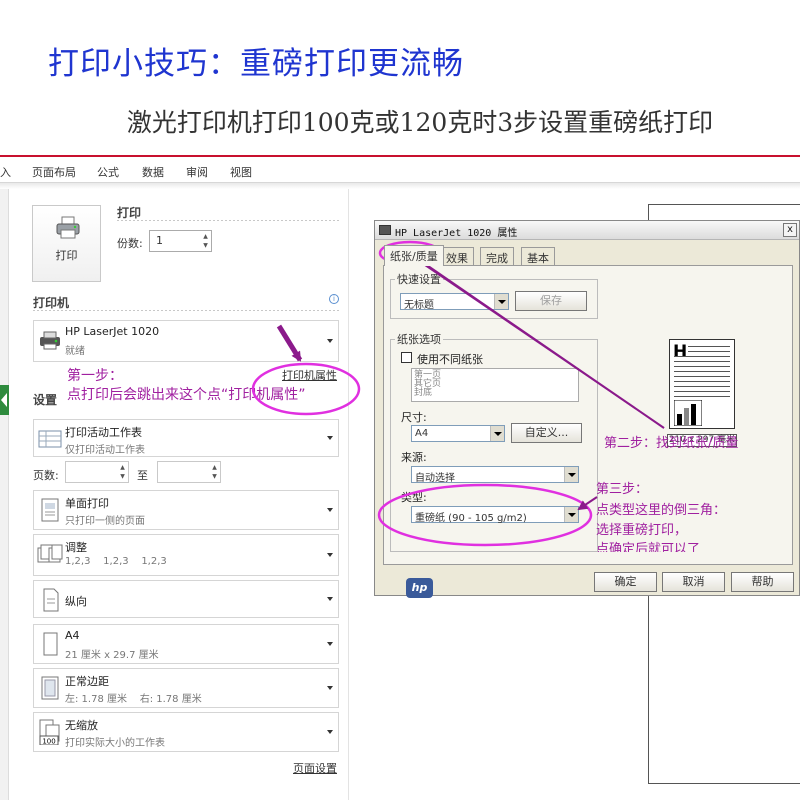  What do you see at coordinates (130, 243) in the screenshot?
I see `copies-label: 份数:` at bounding box center [130, 243].